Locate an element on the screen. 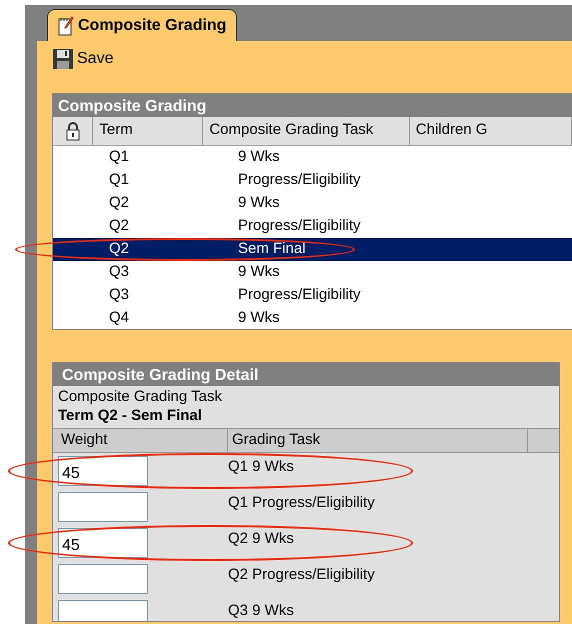  column-header: Term is located at coordinates (148, 130).